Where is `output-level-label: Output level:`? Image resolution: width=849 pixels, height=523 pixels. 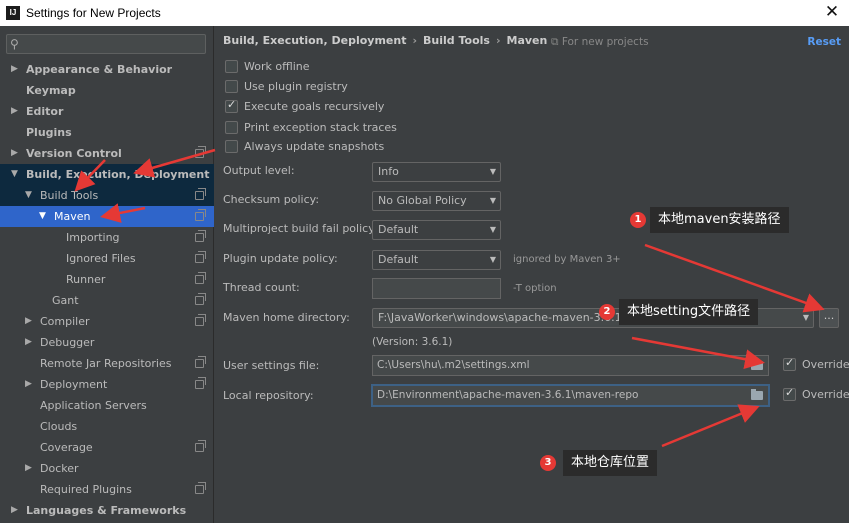
output-level-label: Output level: is located at coordinates (259, 170).